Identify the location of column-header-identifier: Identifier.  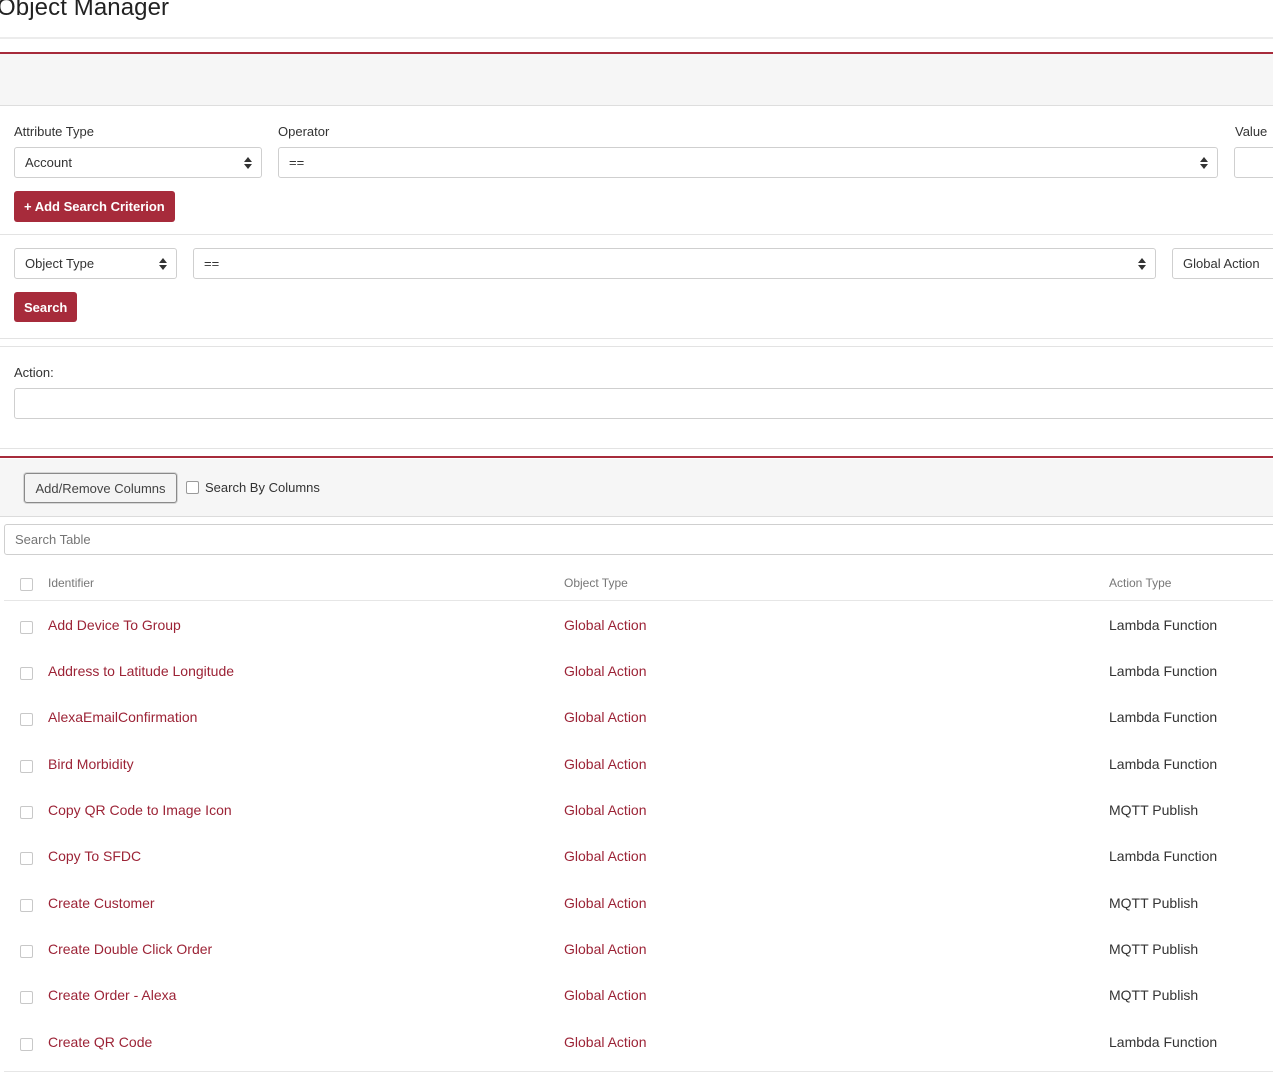
(71, 583).